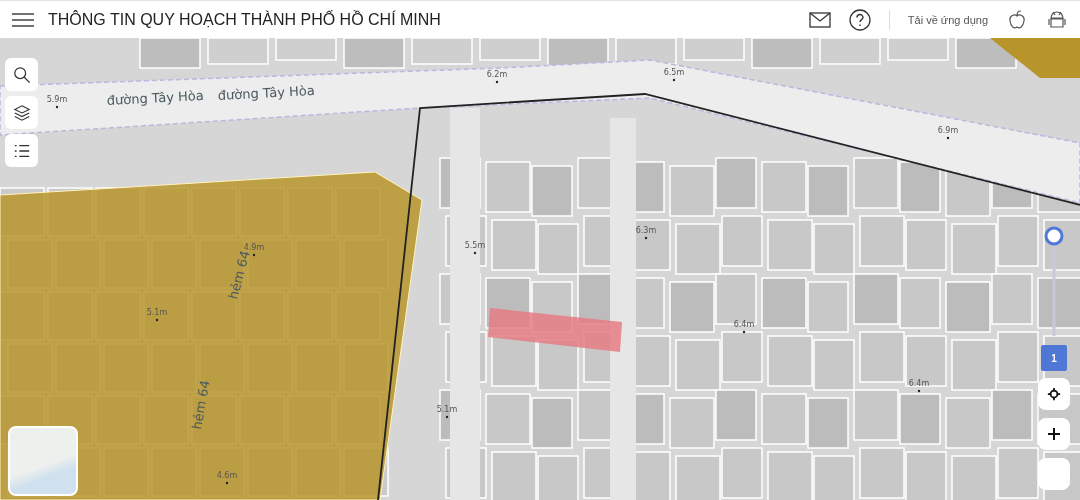 This screenshot has height=500, width=1080. What do you see at coordinates (1017, 19) in the screenshot?
I see `apple-icon` at bounding box center [1017, 19].